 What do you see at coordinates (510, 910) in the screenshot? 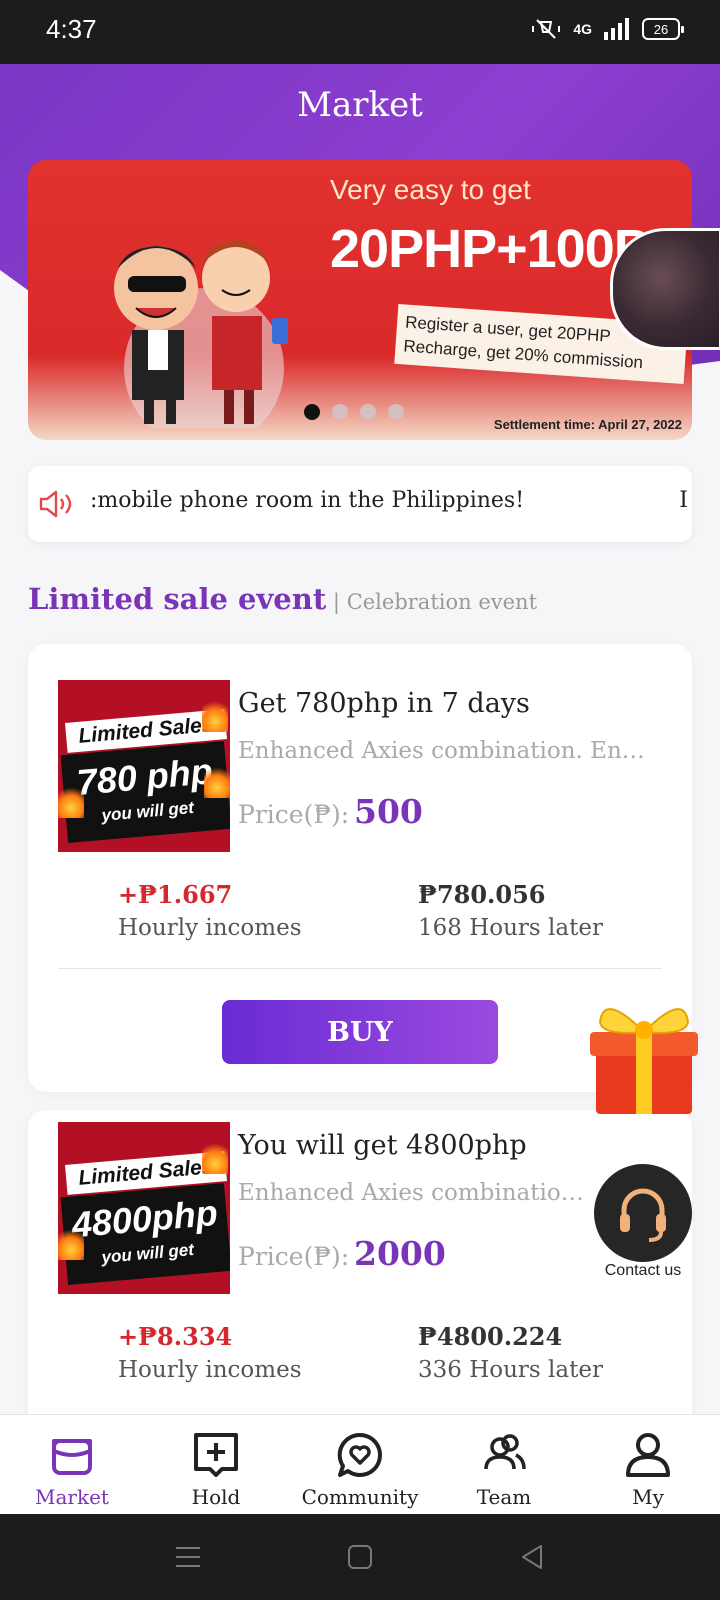
I see `total-return-stat: ₱780.056 168 Hours later` at bounding box center [510, 910].